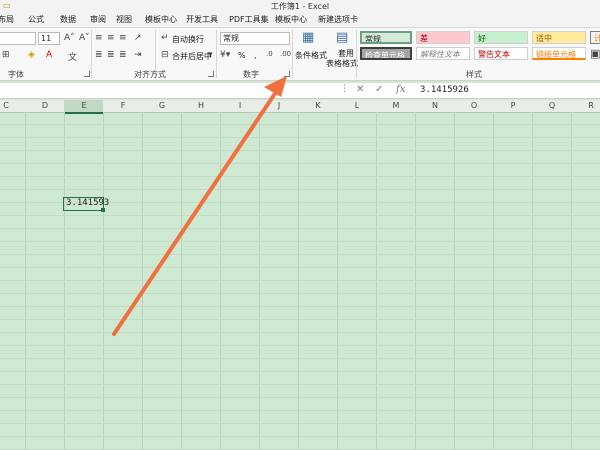 The height and width of the screenshot is (450, 600). What do you see at coordinates (8, 105) in the screenshot?
I see `column-header-c: C` at bounding box center [8, 105].